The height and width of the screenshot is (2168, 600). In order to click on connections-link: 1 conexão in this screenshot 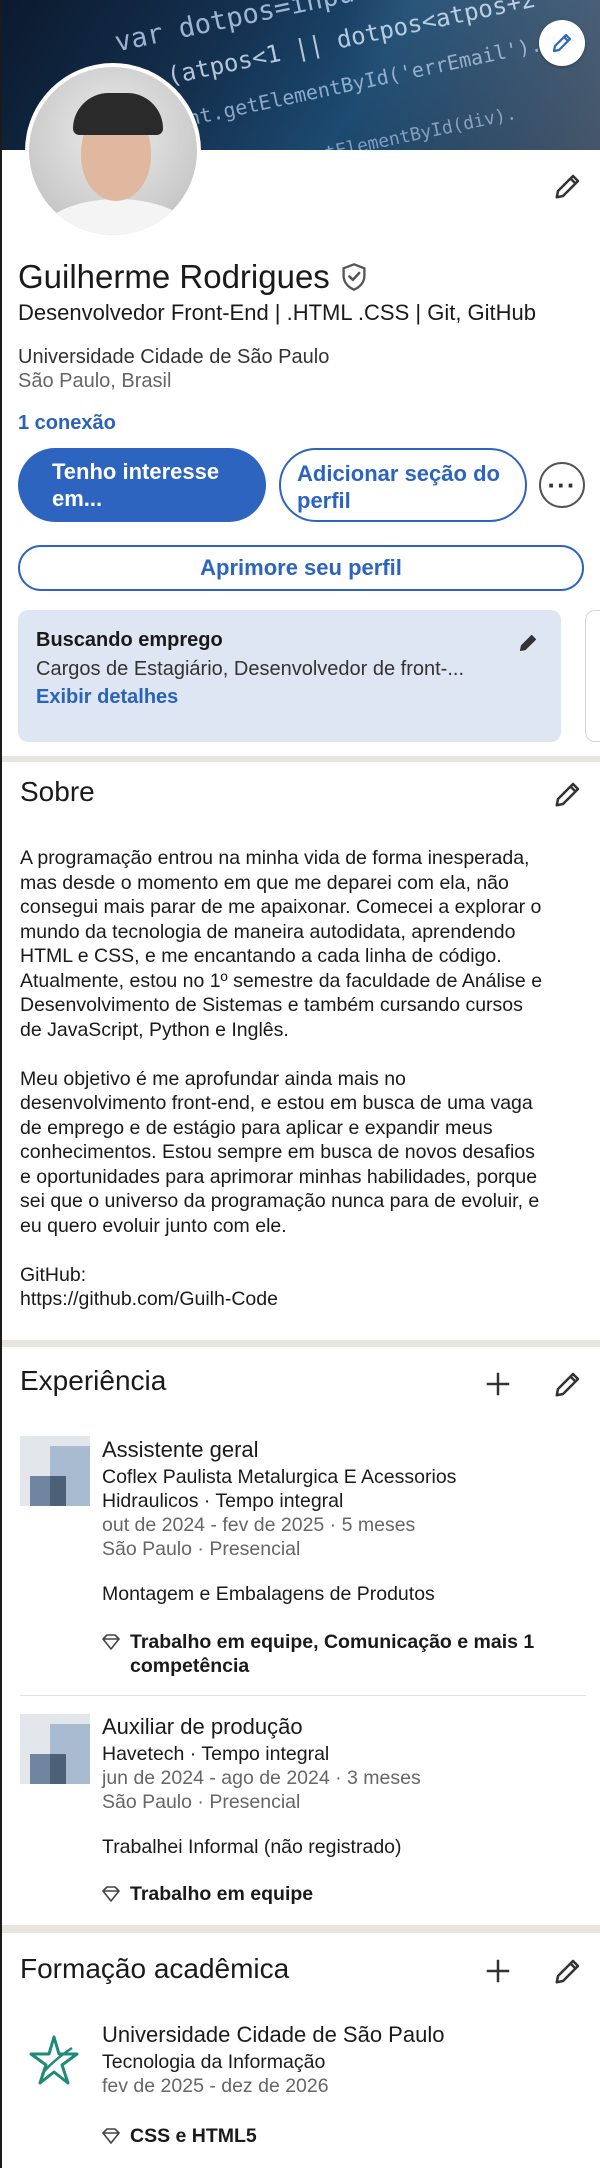, I will do `click(67, 423)`.